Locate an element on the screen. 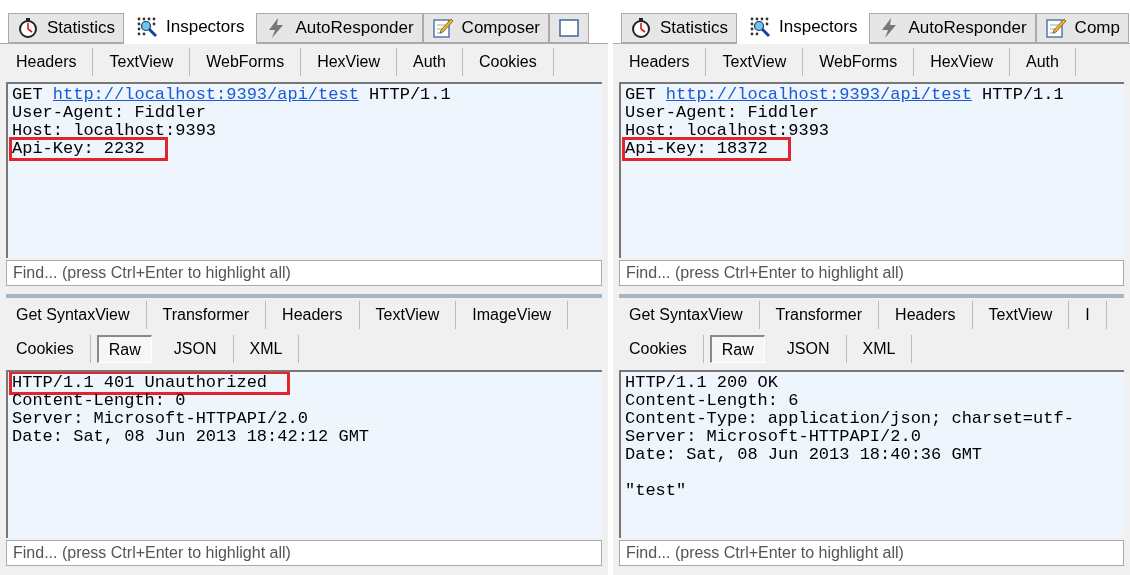  text-line: "test" is located at coordinates (656, 491).